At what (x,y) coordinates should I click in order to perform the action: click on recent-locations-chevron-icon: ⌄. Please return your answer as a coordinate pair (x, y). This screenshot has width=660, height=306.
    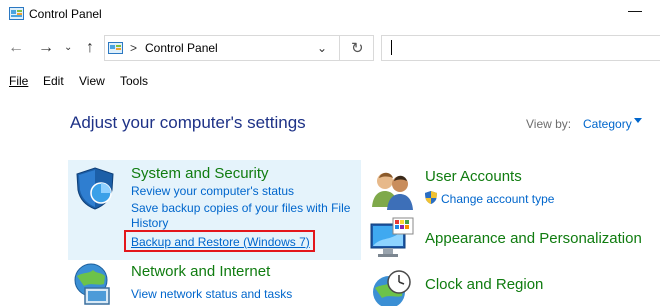
    Looking at the image, I should click on (68, 47).